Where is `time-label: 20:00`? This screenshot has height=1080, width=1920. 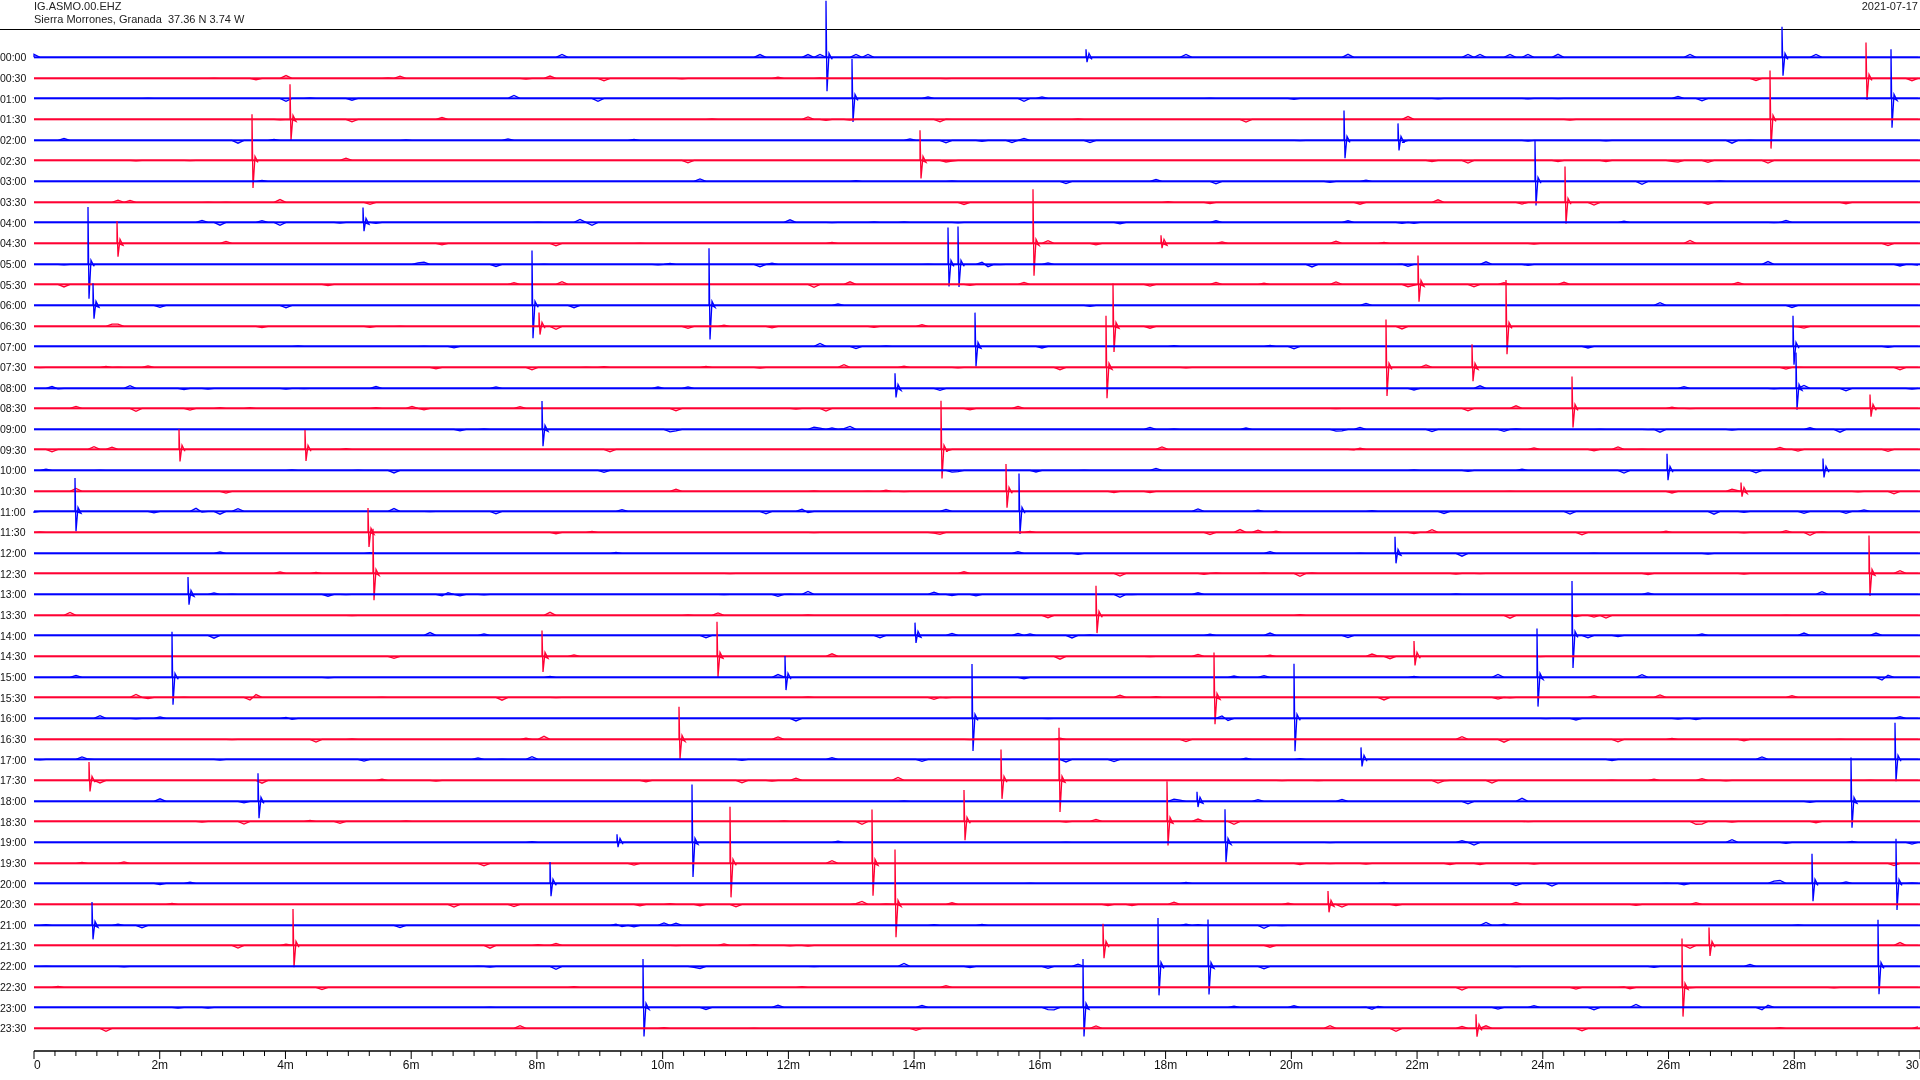
time-label: 20:00 is located at coordinates (14, 883).